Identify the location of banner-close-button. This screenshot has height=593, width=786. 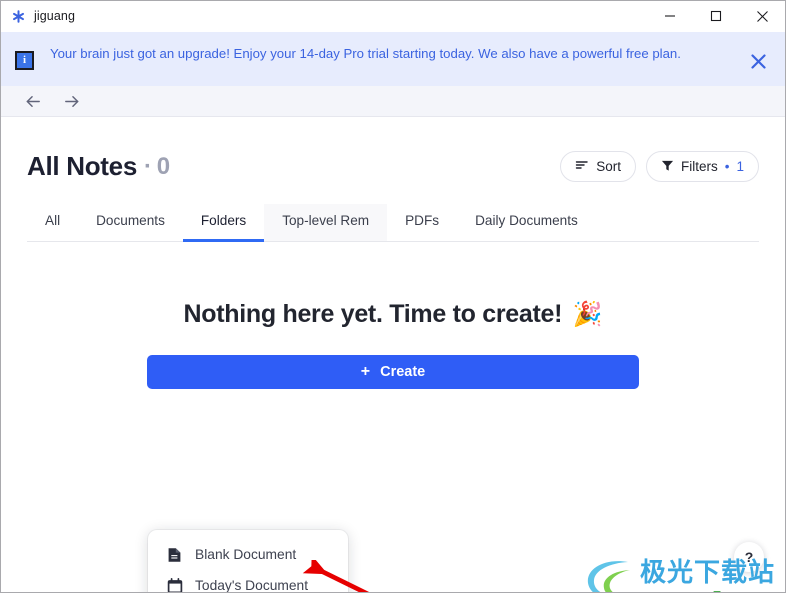
(758, 61).